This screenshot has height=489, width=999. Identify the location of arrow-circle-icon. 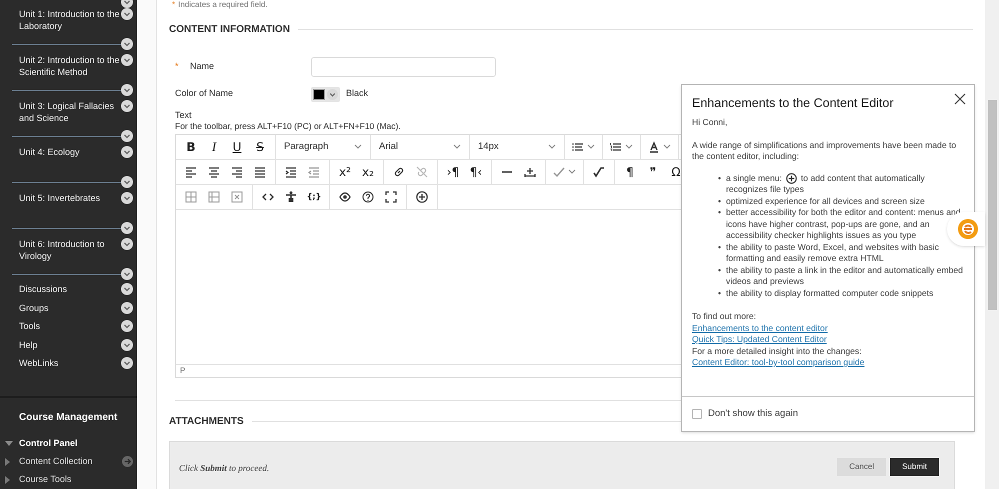
(127, 462).